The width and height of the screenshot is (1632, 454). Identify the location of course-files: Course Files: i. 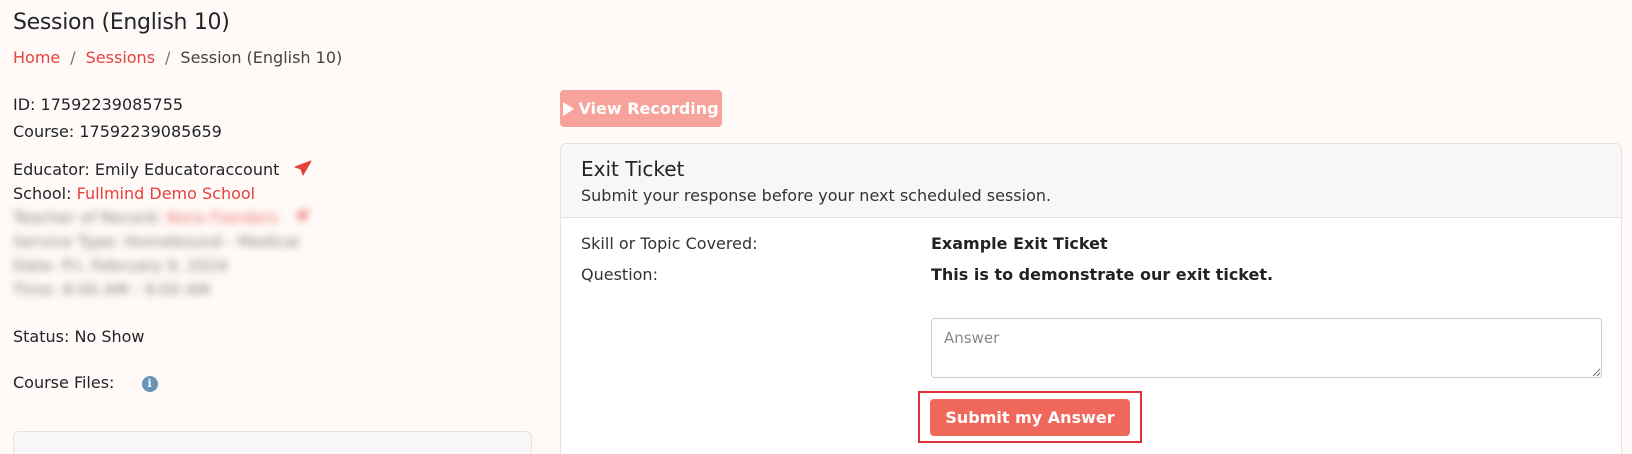
(273, 383).